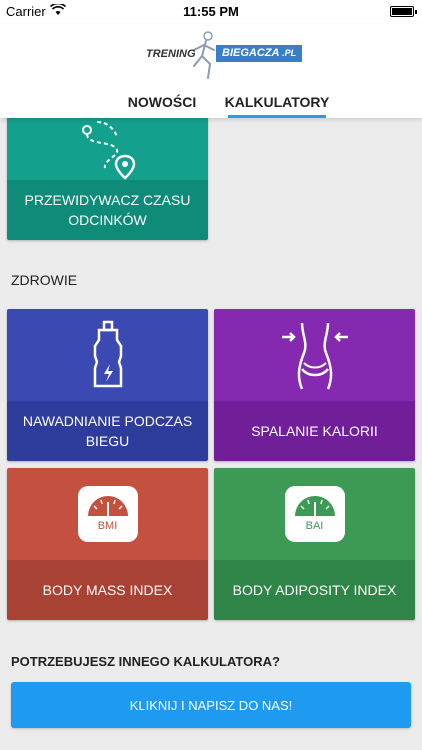  Describe the element at coordinates (107, 514) in the screenshot. I see `scale-icon: BMI` at that location.